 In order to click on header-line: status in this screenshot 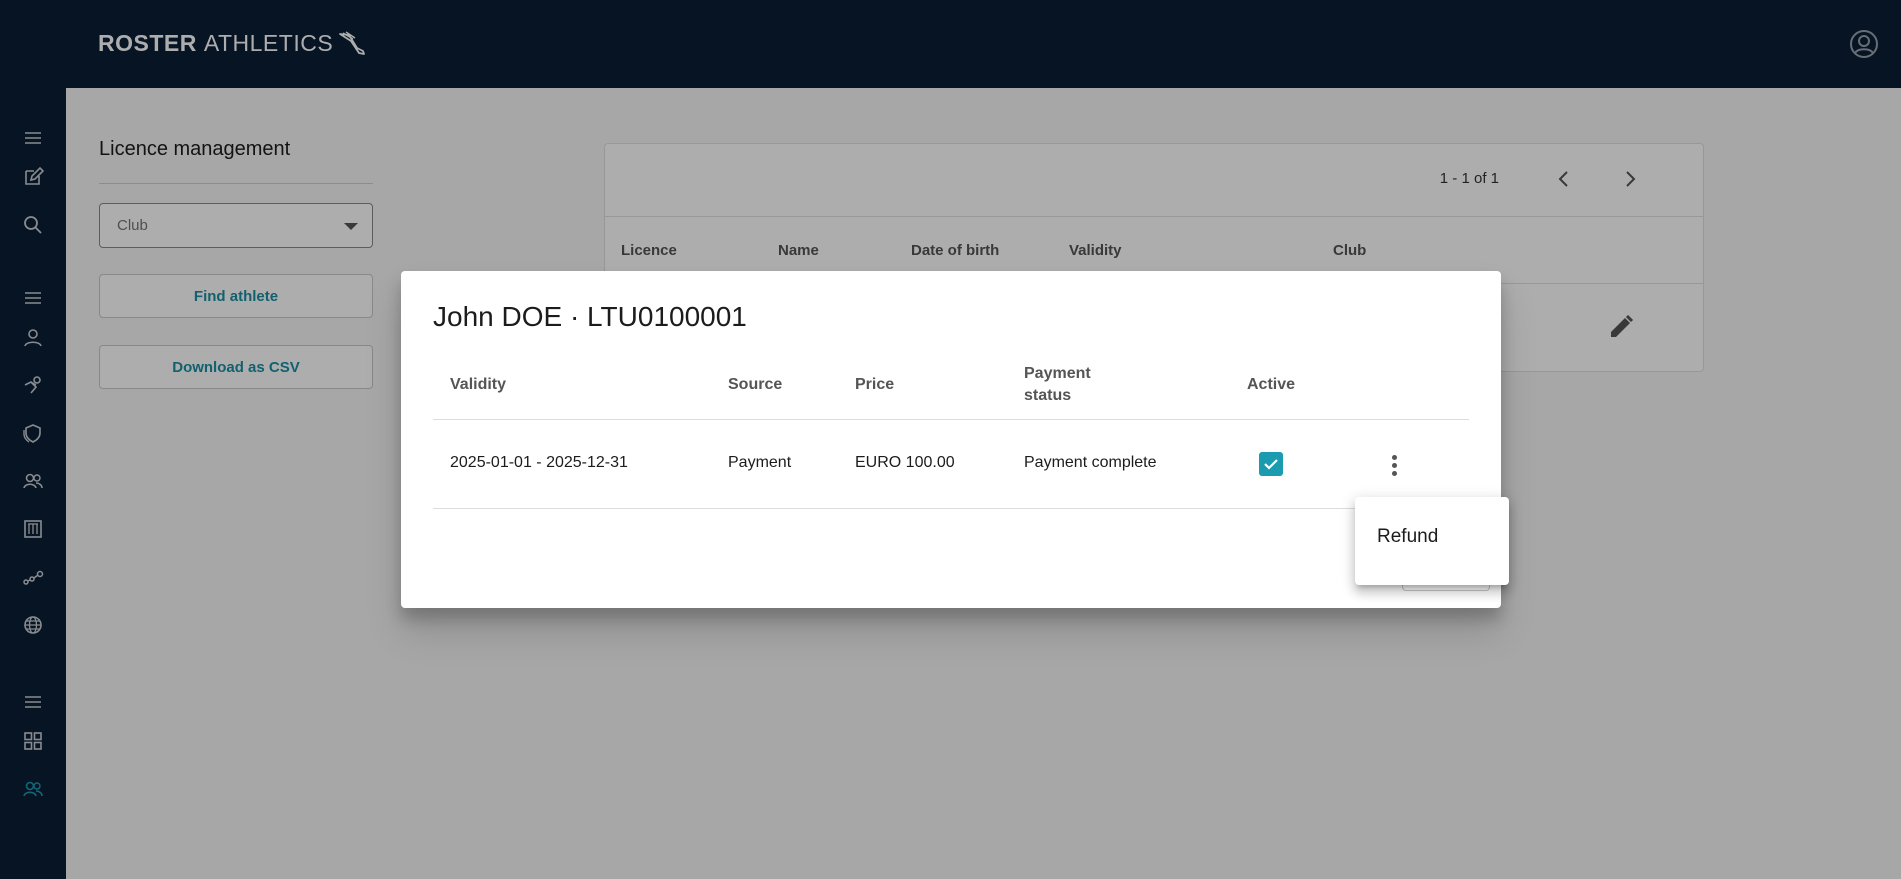, I will do `click(1048, 395)`.